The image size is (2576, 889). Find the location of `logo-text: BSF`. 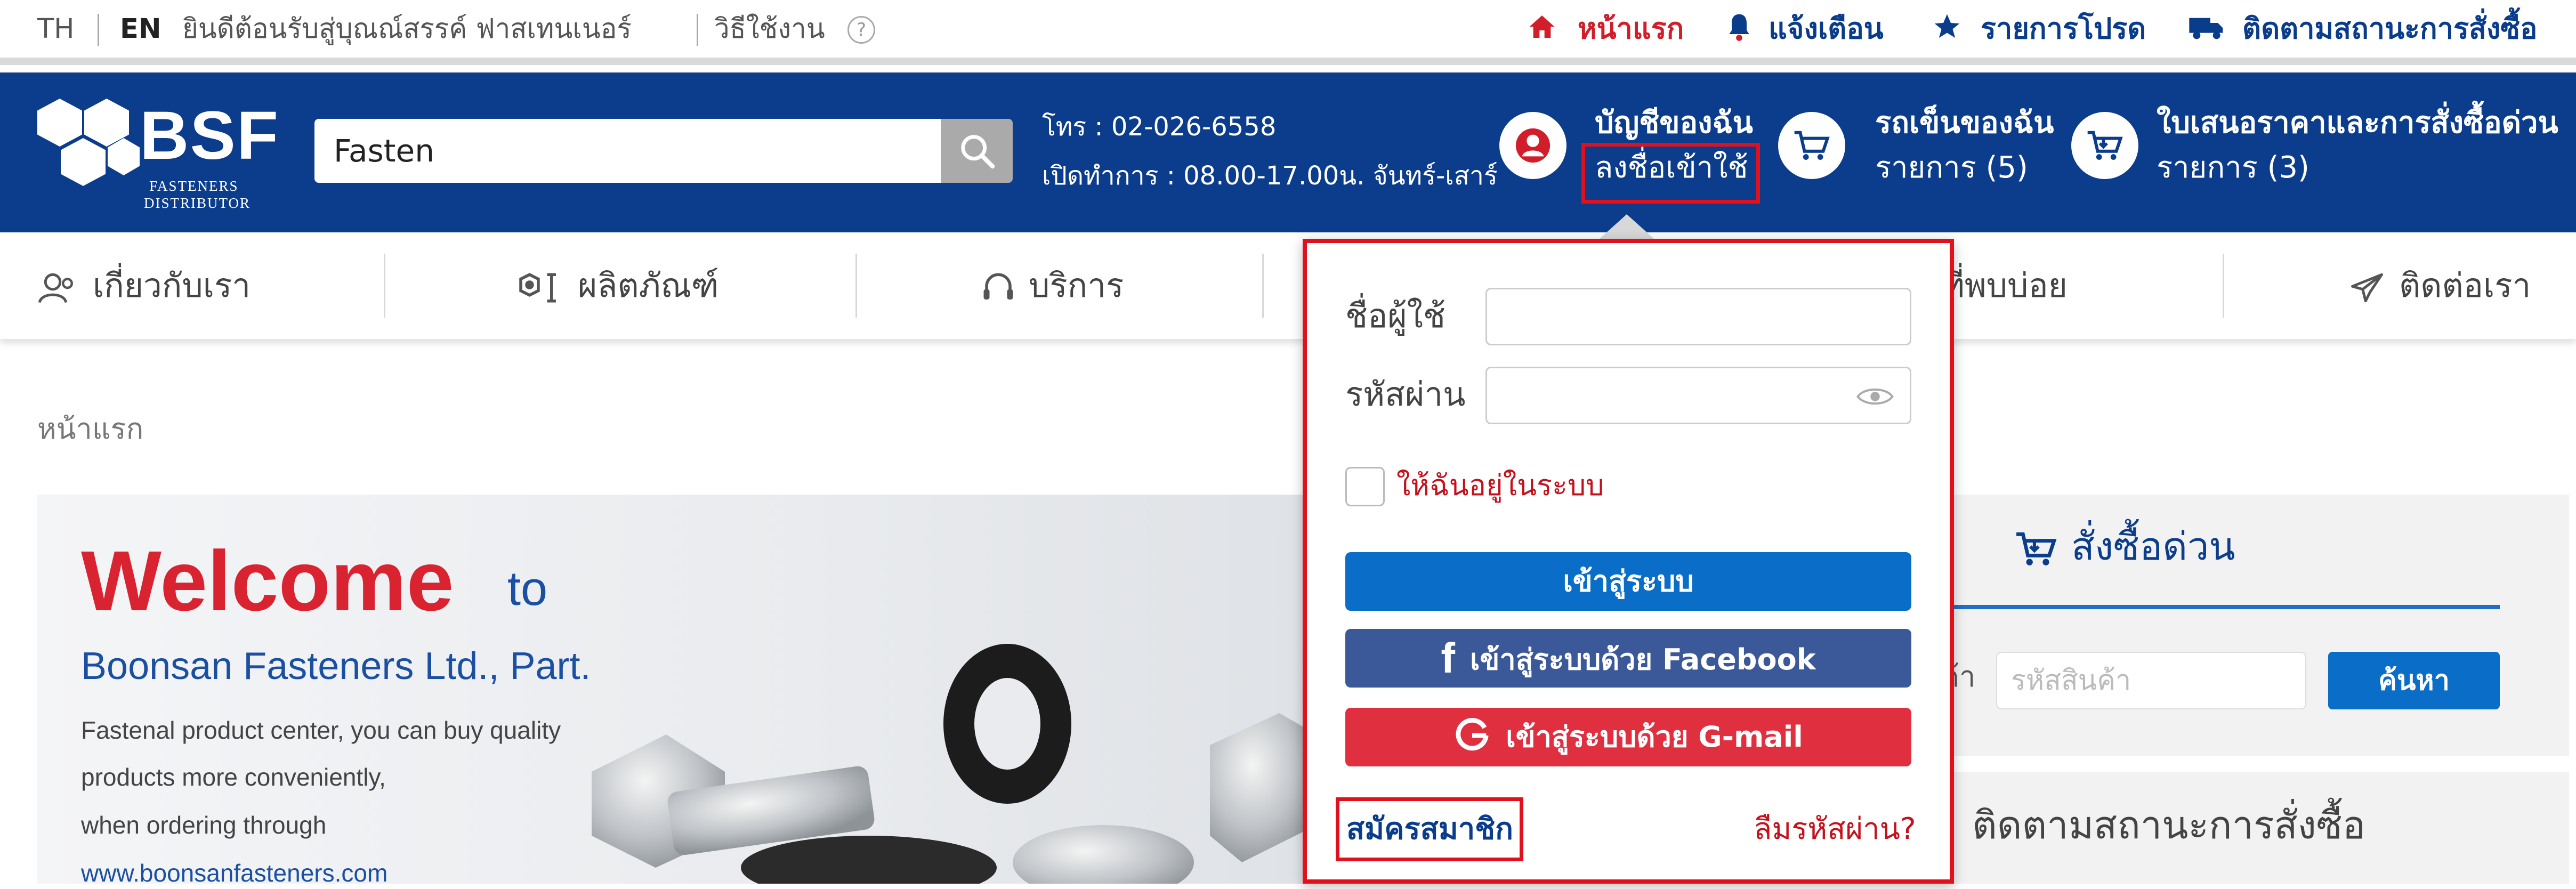

logo-text: BSF is located at coordinates (210, 136).